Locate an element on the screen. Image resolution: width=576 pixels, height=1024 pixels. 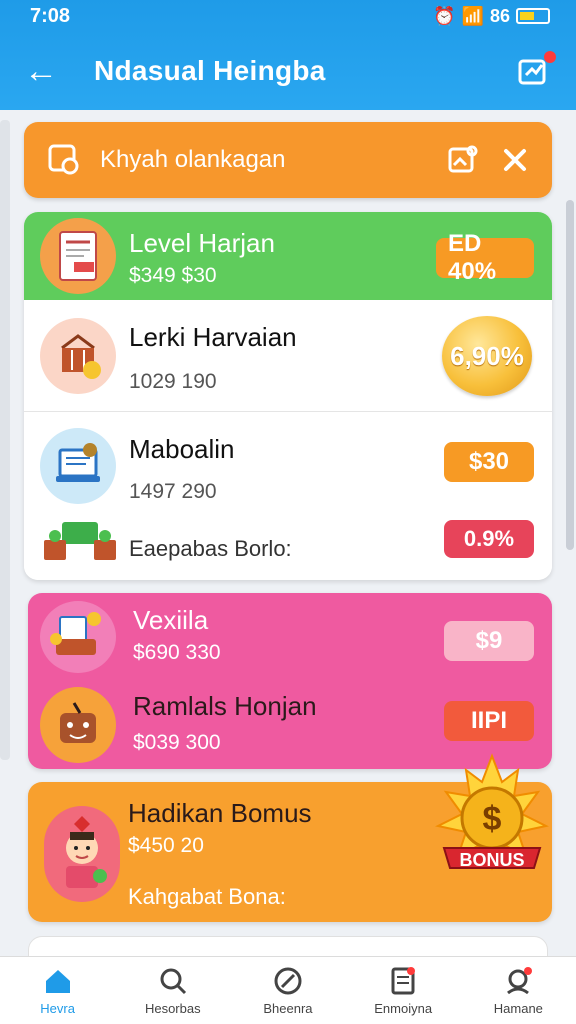
close-icon is located at coordinates (515, 160).